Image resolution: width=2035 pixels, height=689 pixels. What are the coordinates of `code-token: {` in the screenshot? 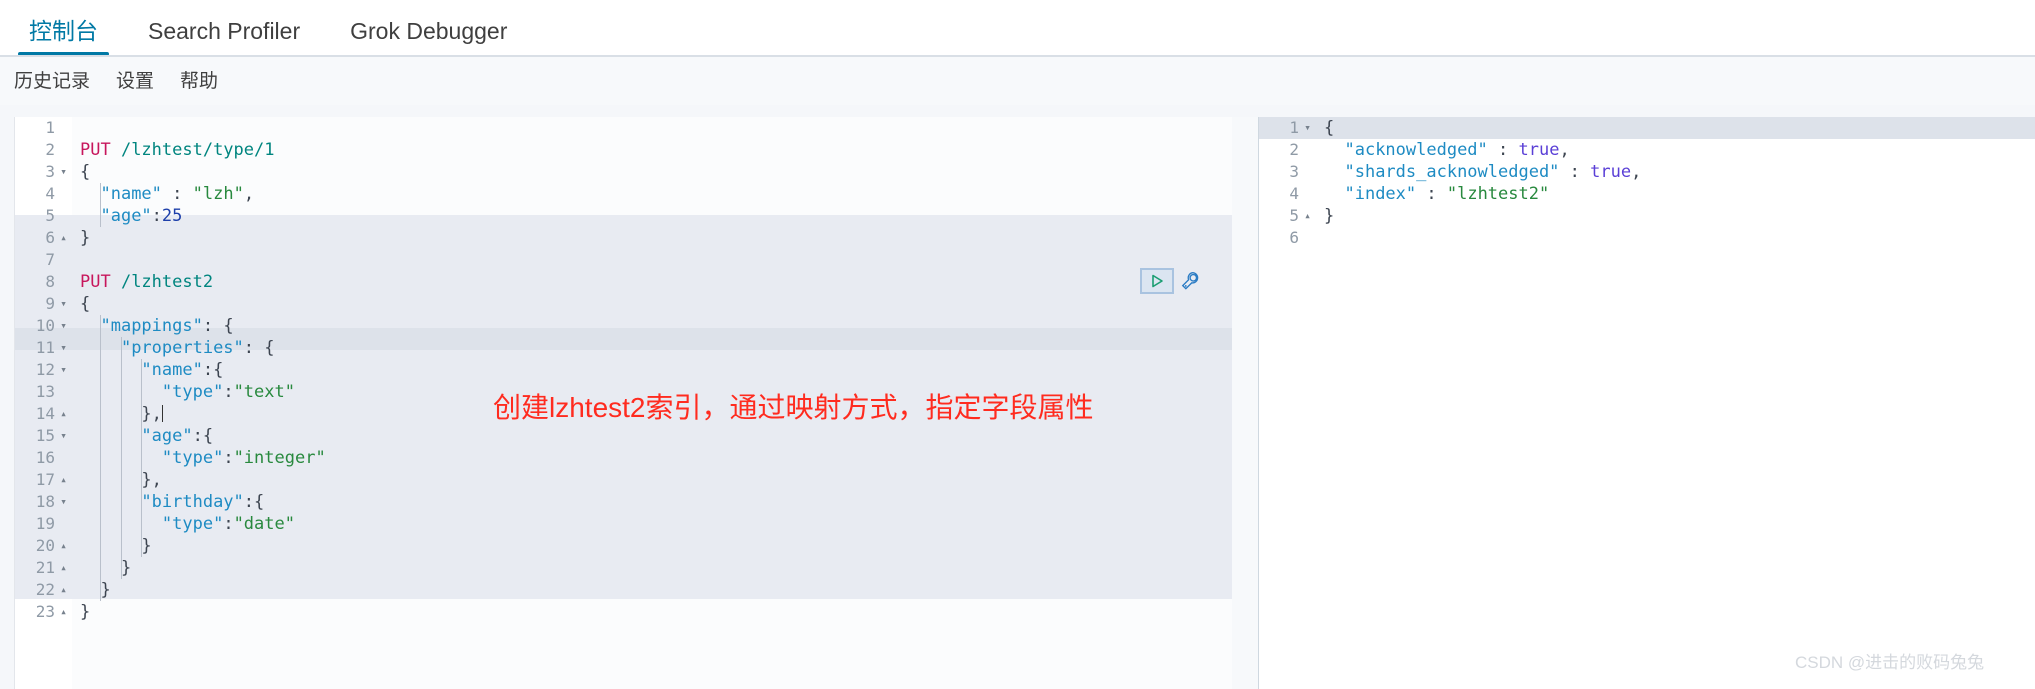 It's located at (1329, 128).